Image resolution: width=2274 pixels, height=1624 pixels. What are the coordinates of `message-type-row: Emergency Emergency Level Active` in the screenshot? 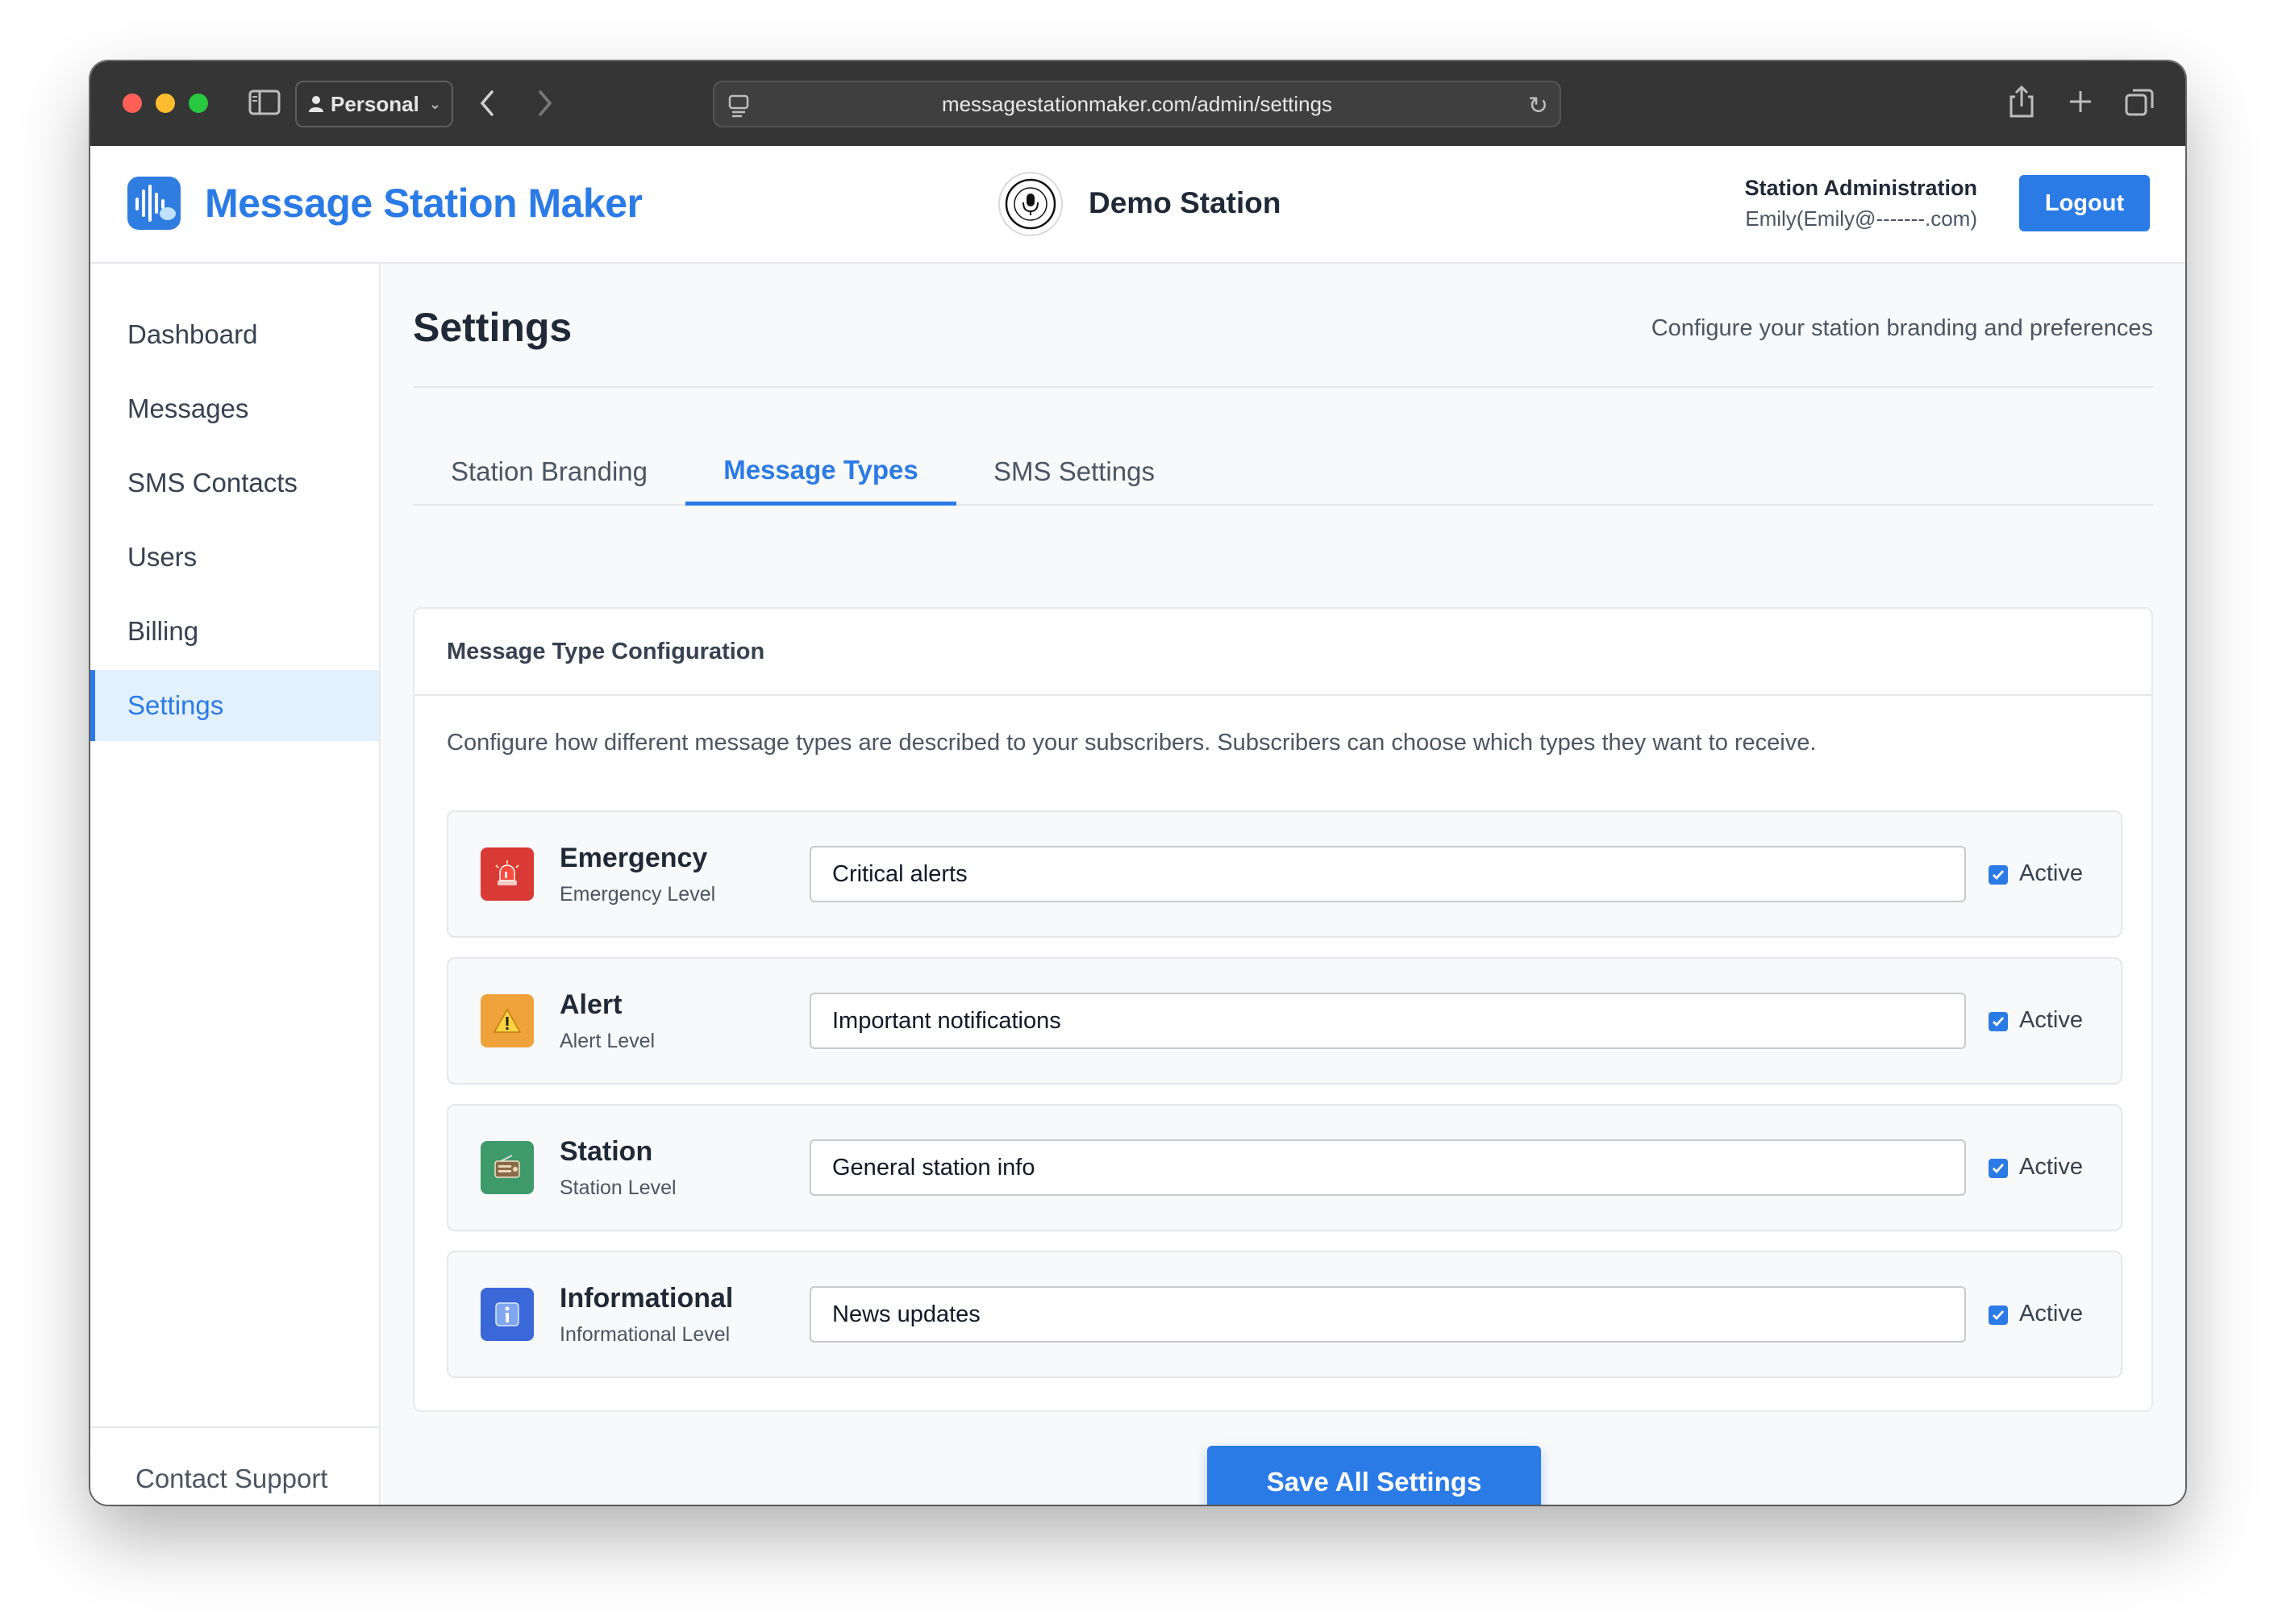 It's located at (1284, 874).